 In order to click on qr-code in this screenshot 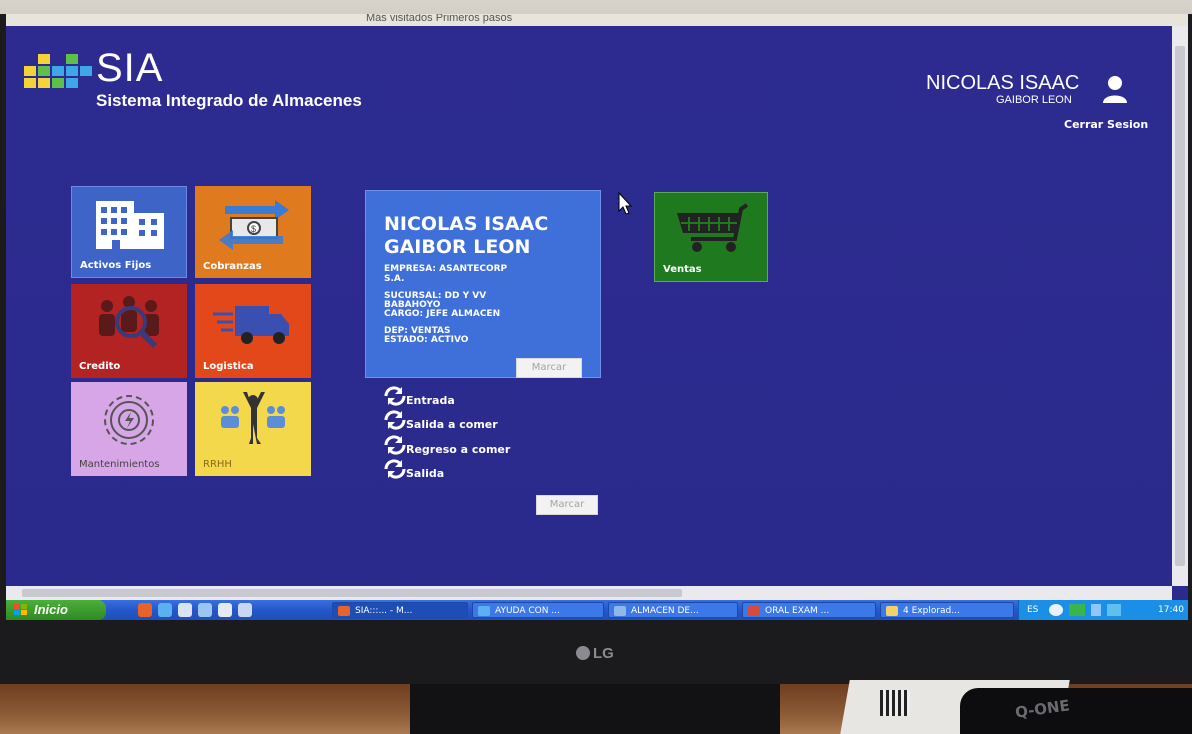, I will do `click(895, 703)`.